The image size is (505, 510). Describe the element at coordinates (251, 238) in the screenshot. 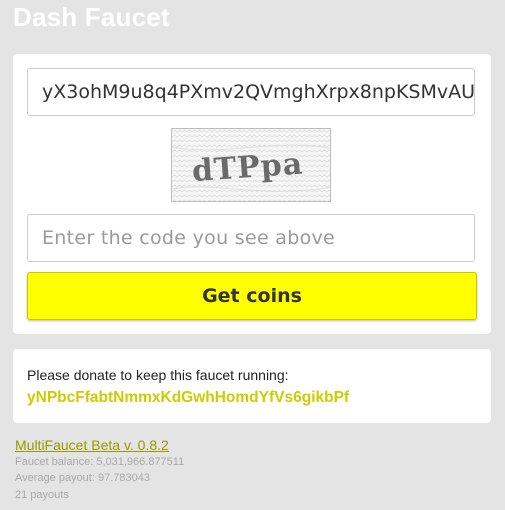

I see `captcha-code-input: Enter the code you see above` at that location.